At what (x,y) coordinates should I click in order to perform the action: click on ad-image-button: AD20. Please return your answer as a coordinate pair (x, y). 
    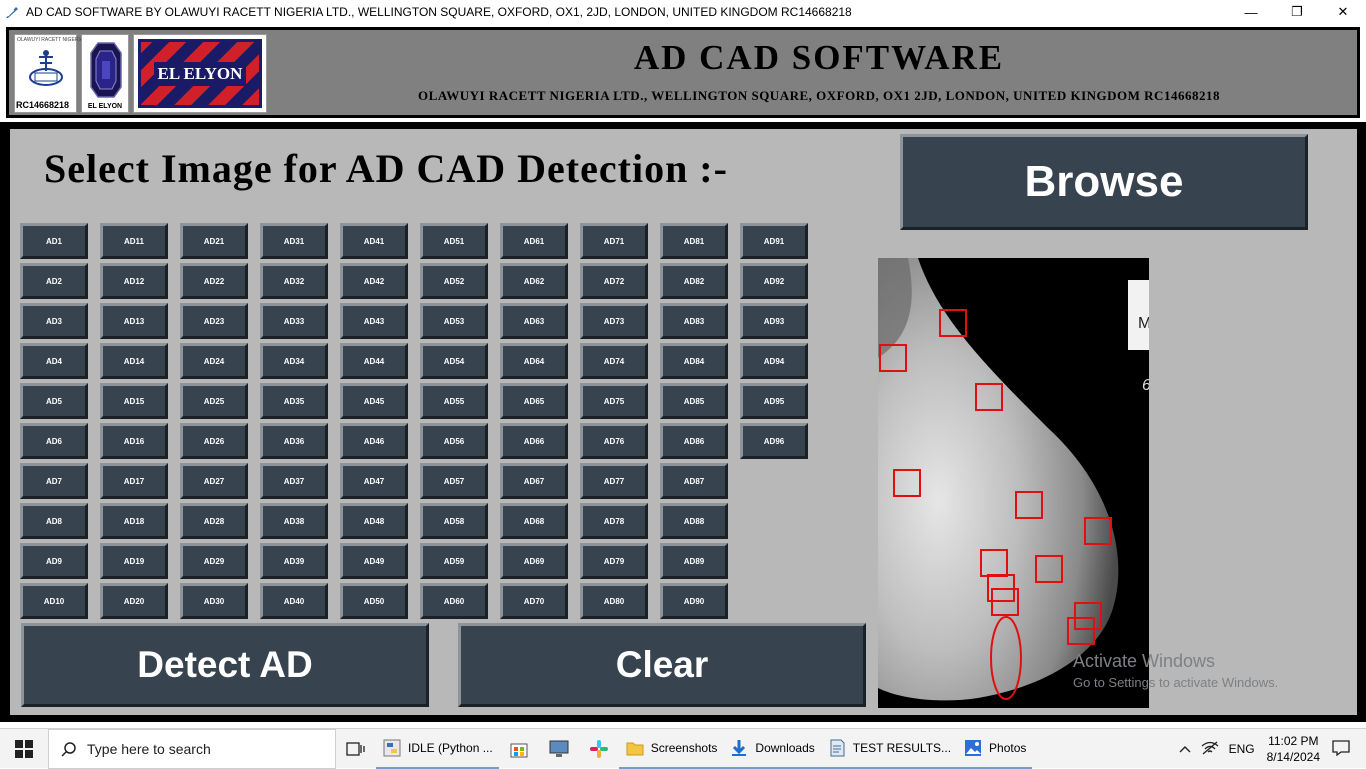
    Looking at the image, I should click on (134, 601).